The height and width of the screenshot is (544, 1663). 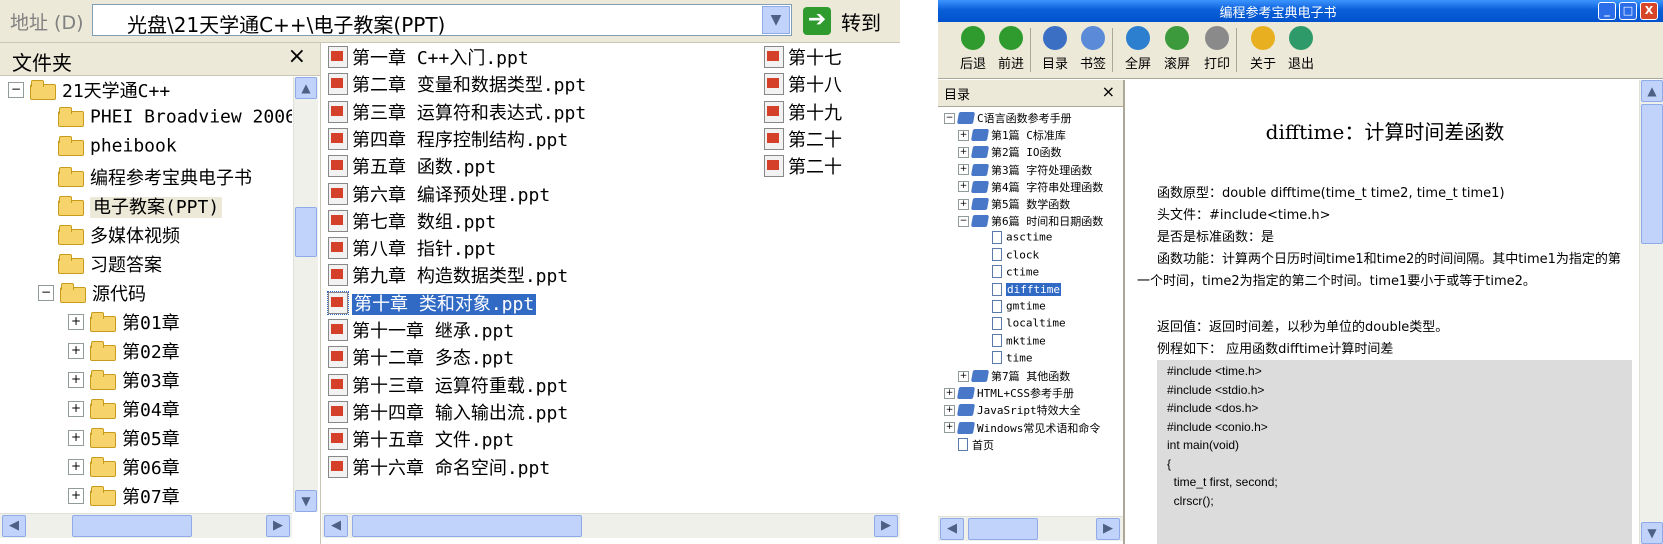 What do you see at coordinates (1651, 312) in the screenshot?
I see `content-vscrollbar: ▲ ▼` at bounding box center [1651, 312].